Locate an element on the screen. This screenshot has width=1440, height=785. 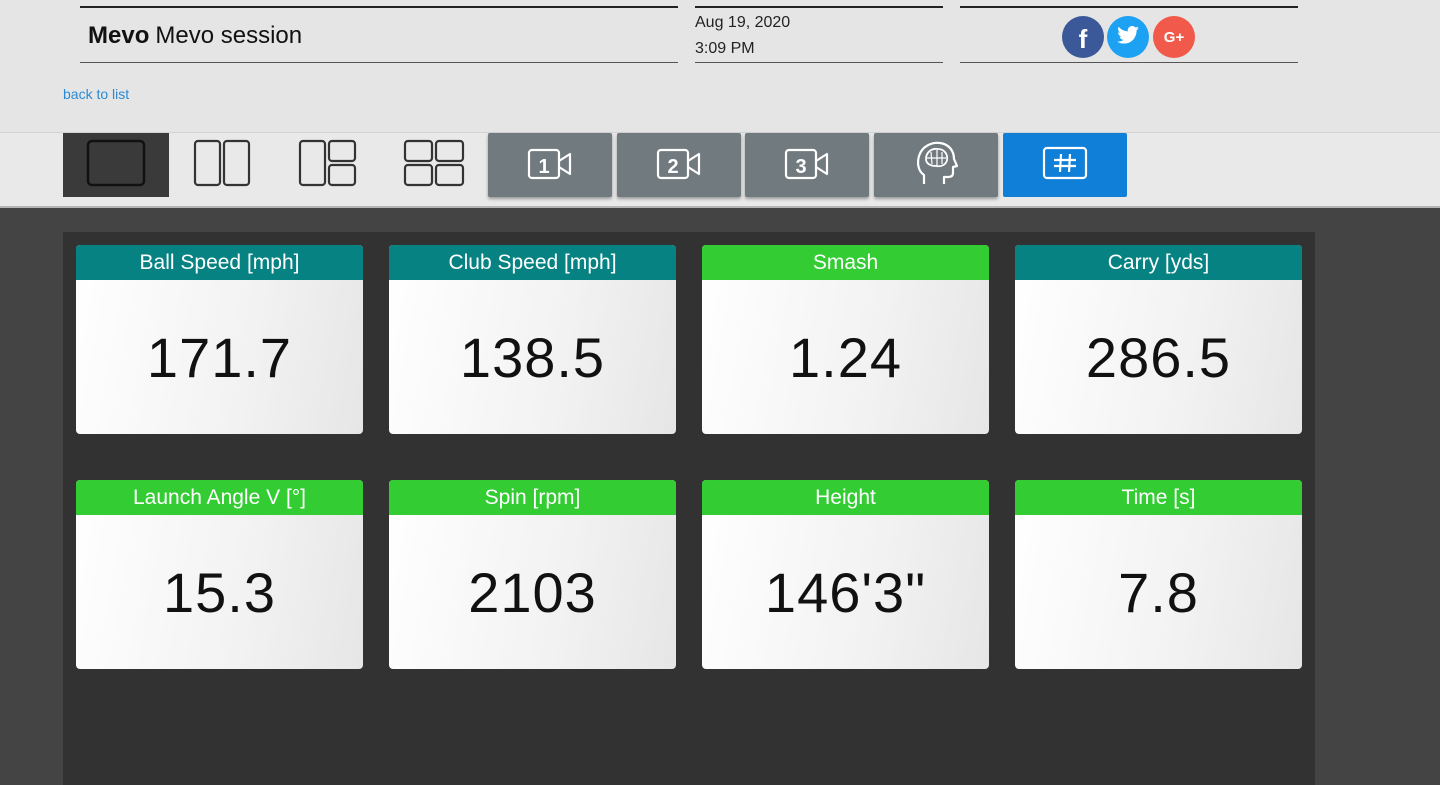
page-title: Mevo Mevo session is located at coordinates (195, 36).